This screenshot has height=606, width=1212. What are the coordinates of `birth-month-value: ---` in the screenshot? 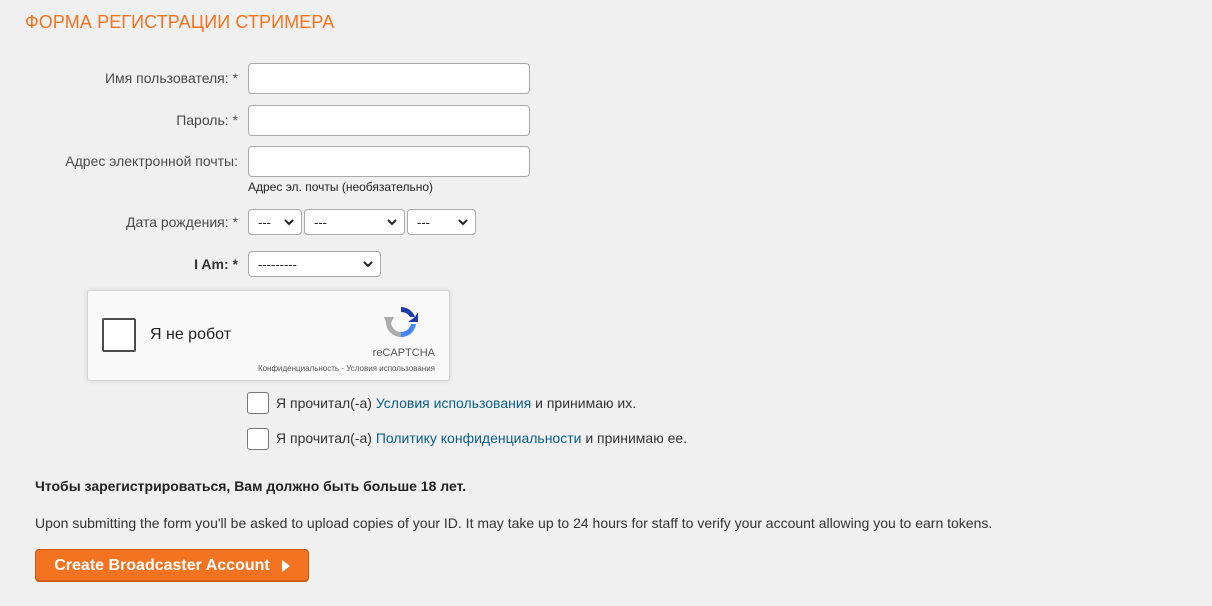 It's located at (320, 222).